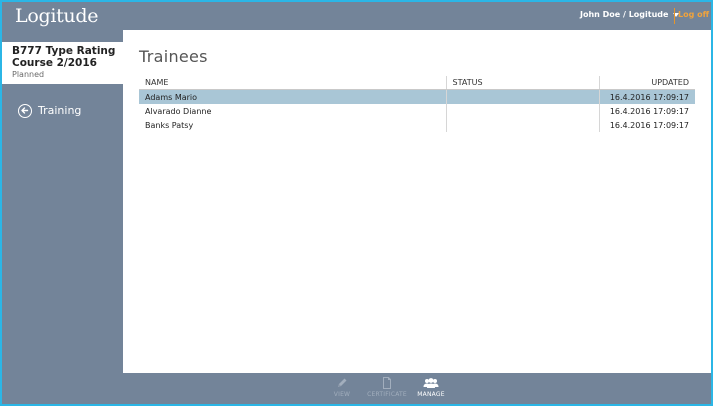 This screenshot has width=713, height=406. I want to click on trainee-name: Banks Patsy, so click(169, 125).